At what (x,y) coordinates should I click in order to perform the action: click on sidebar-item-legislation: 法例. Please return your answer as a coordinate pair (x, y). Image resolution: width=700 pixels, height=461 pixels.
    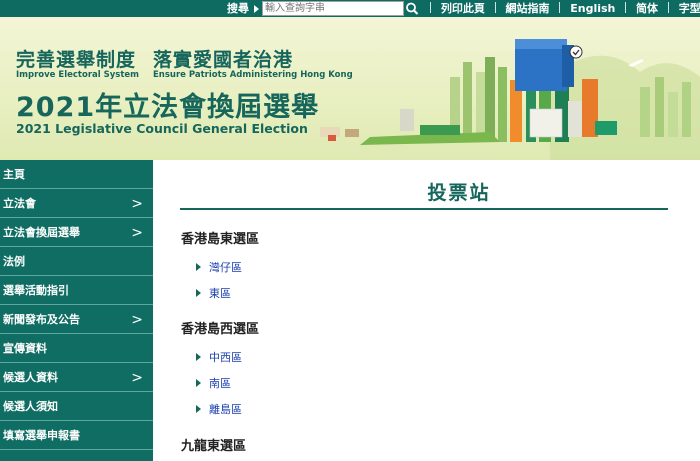
    Looking at the image, I should click on (76, 262).